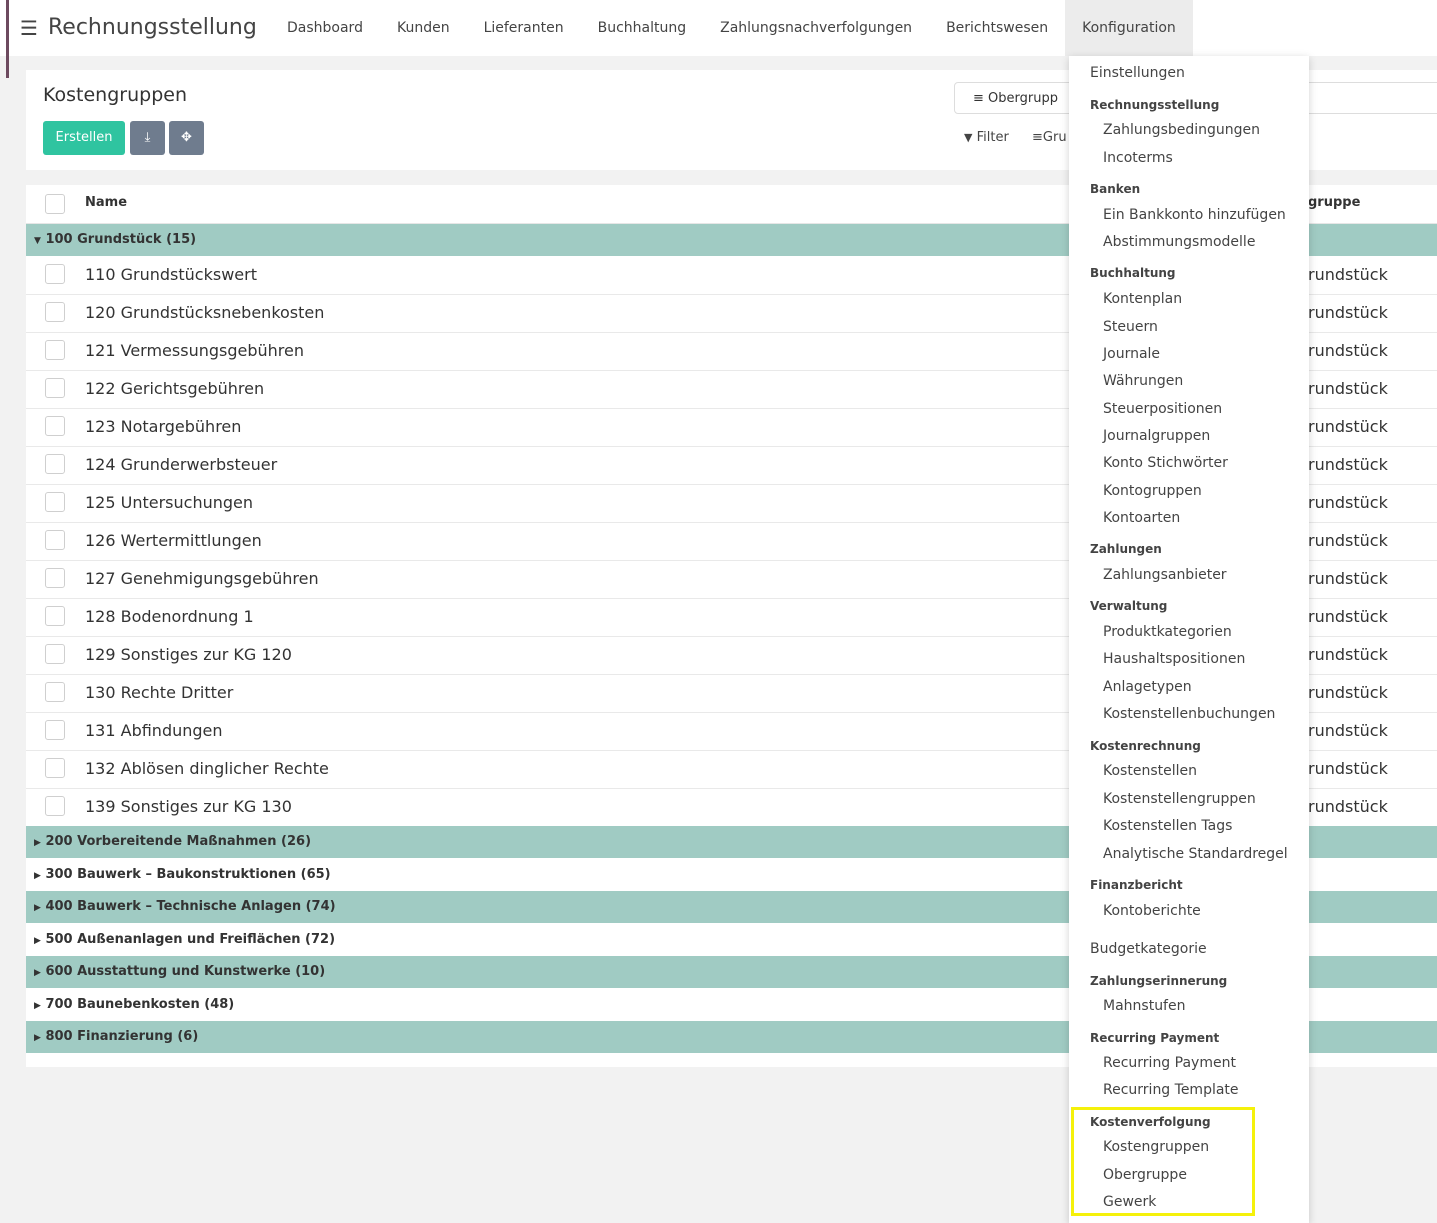 The width and height of the screenshot is (1437, 1223). What do you see at coordinates (1145, 746) in the screenshot?
I see `dropdown-section-header: Kostenrechnung` at bounding box center [1145, 746].